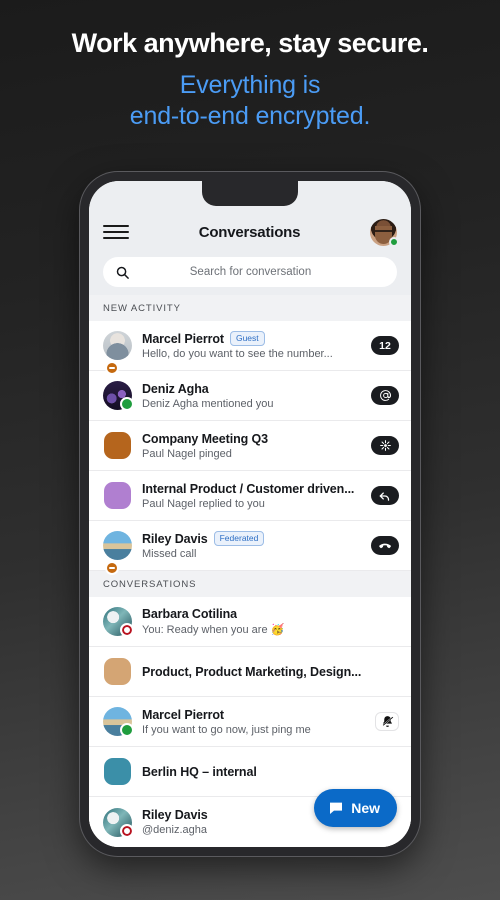 Image resolution: width=500 pixels, height=900 pixels. I want to click on search-placeholder: Search for conversation, so click(250, 272).